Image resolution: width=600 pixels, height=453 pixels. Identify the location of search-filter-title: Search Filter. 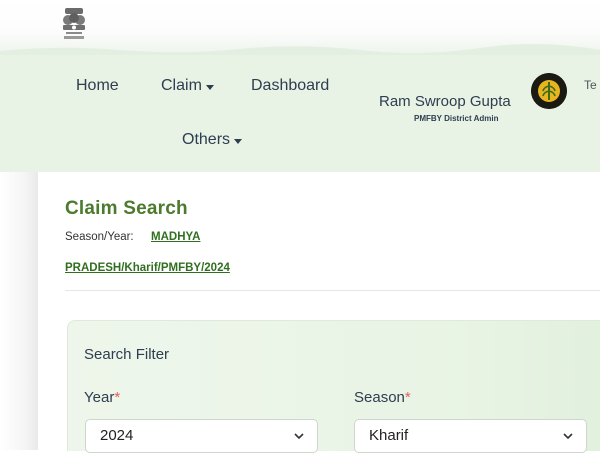
(127, 354).